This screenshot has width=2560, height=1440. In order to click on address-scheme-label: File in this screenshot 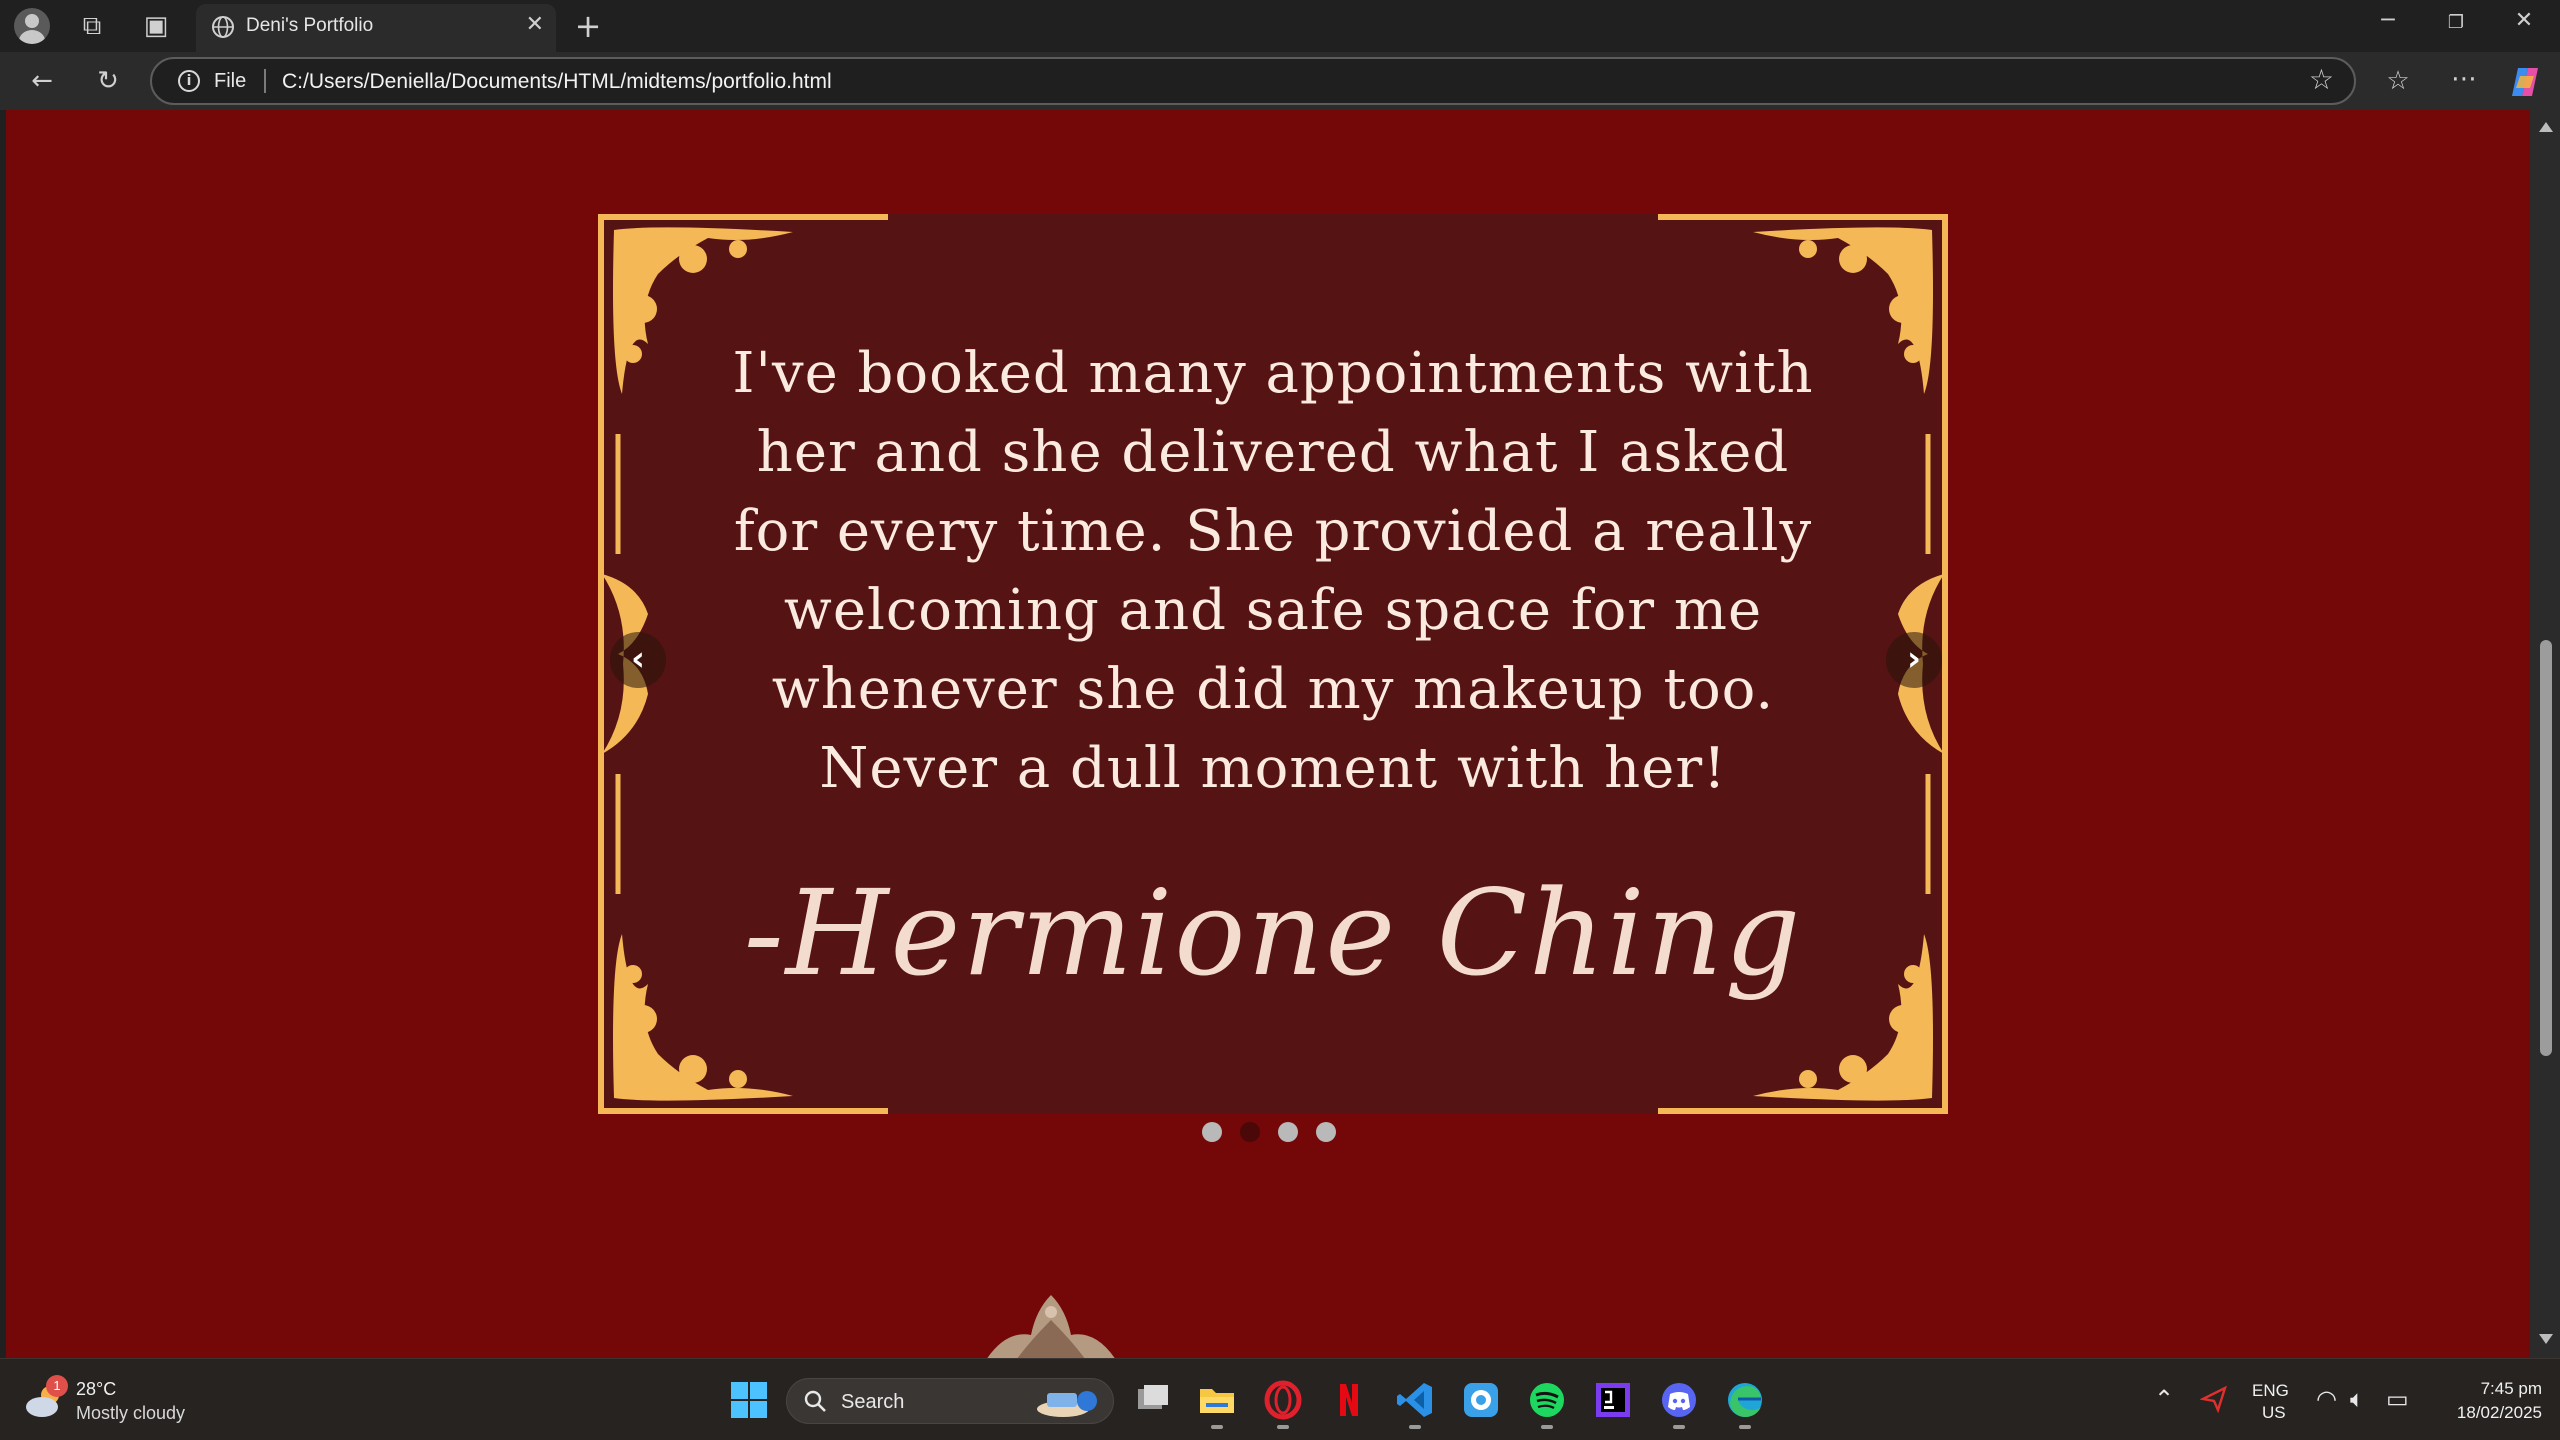, I will do `click(230, 81)`.